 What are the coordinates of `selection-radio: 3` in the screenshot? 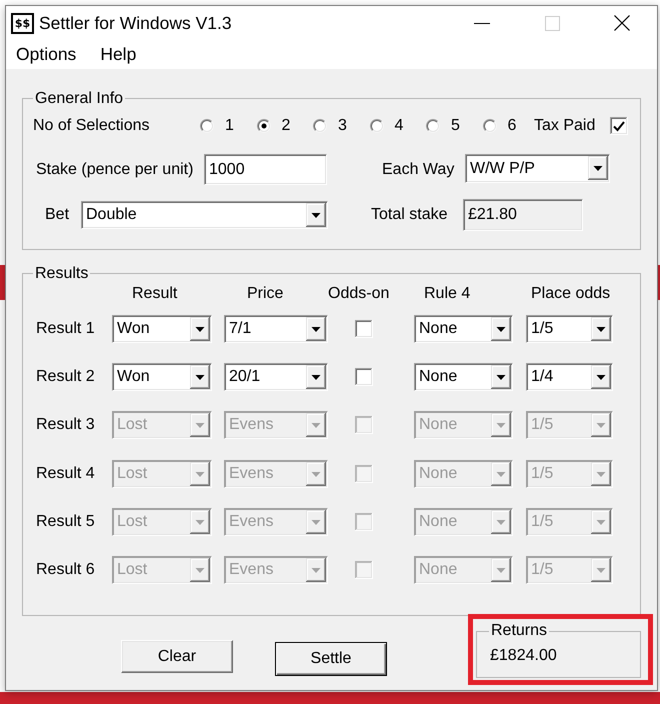 It's located at (330, 126).